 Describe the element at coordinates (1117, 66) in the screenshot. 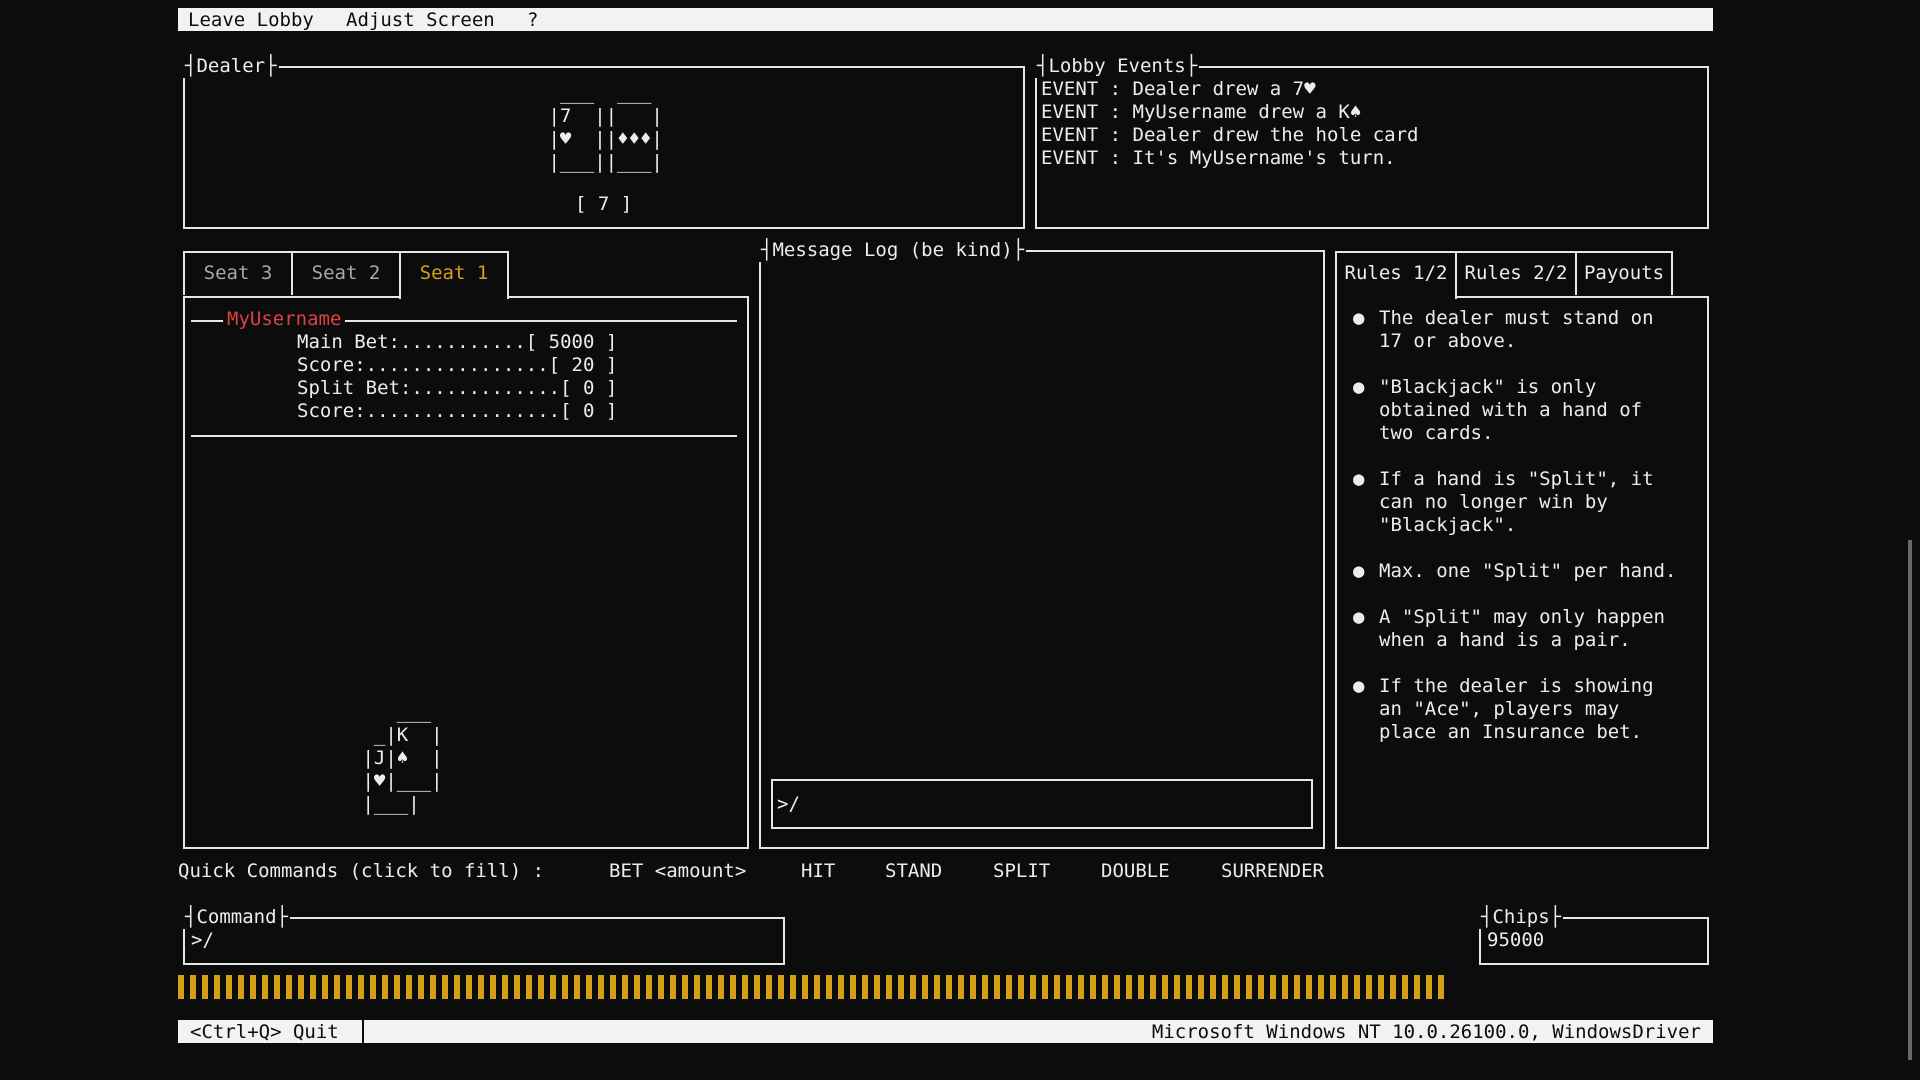

I see `lobby-events-title: Lobby Events` at that location.